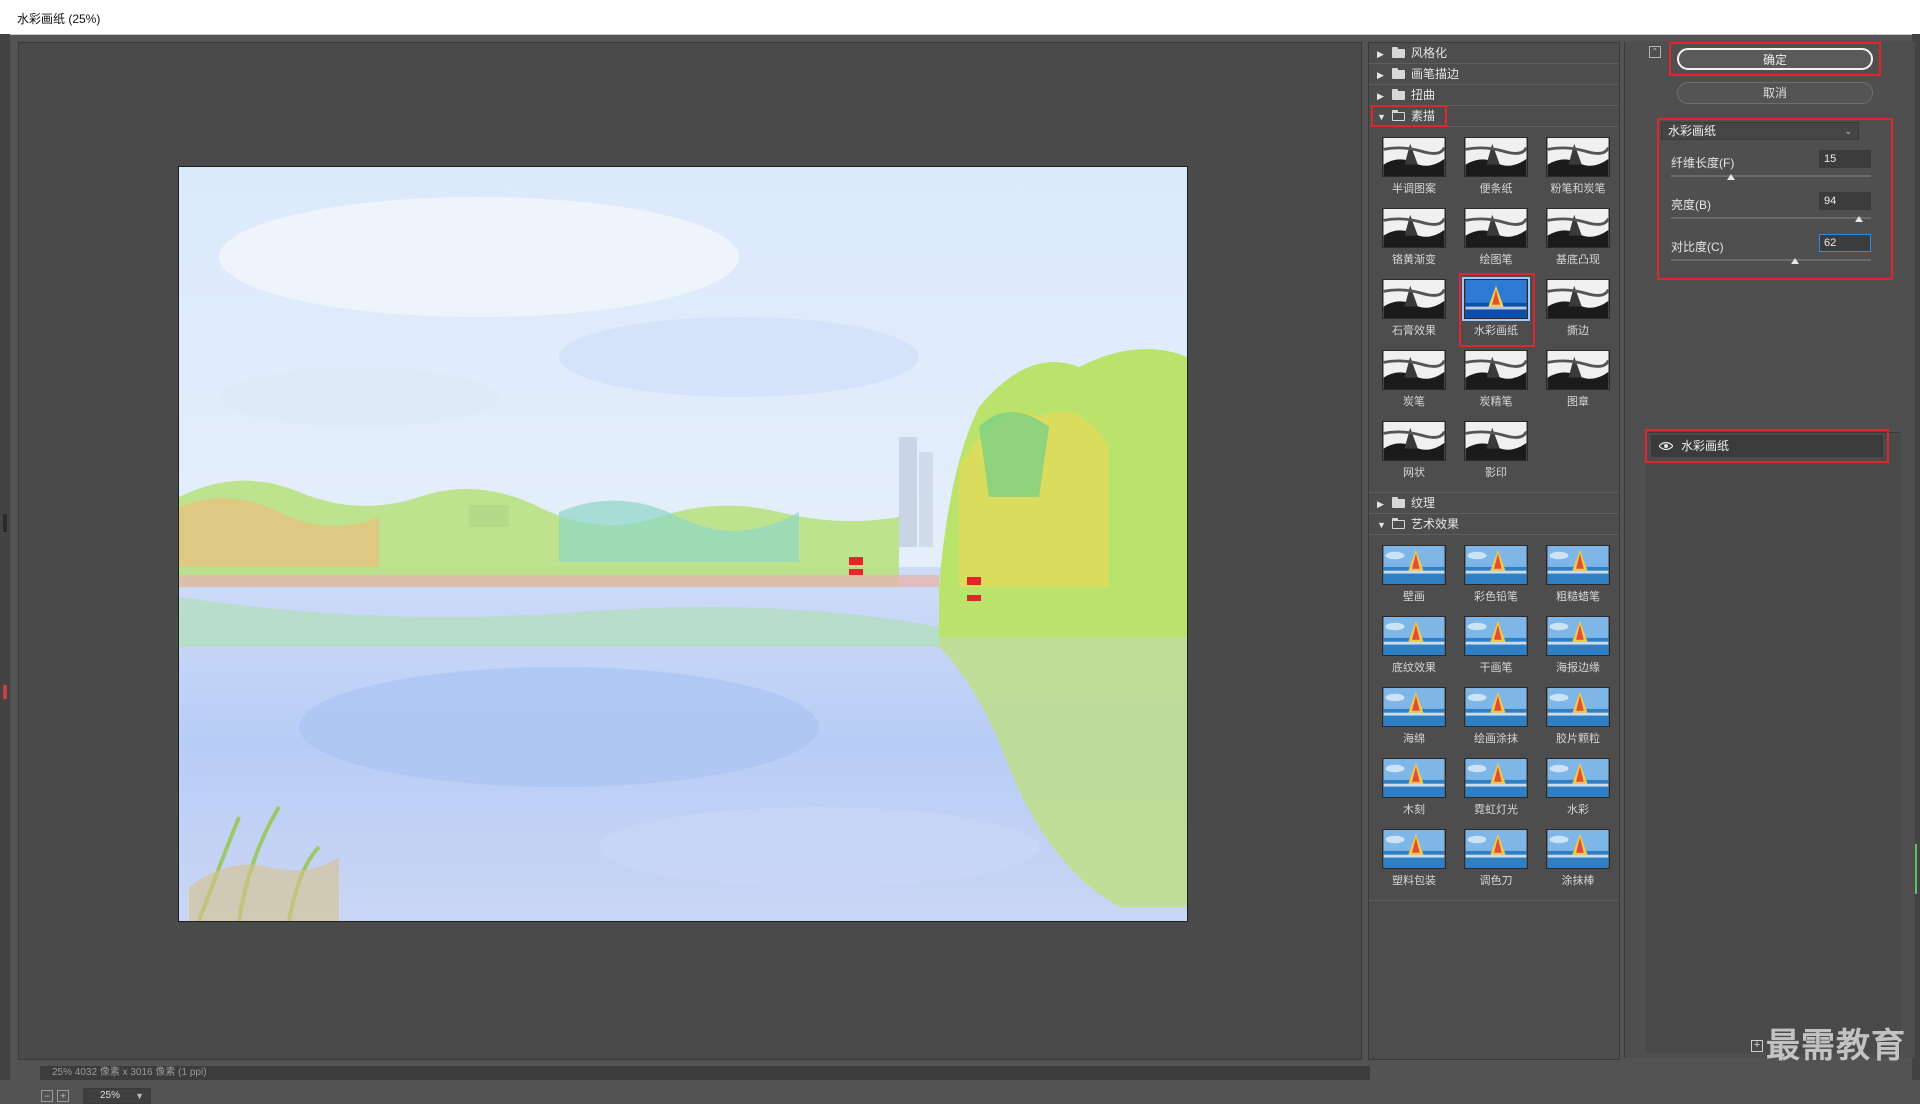 The image size is (1920, 1104). What do you see at coordinates (1578, 239) in the screenshot?
I see `filter-thumb: 基底凸现` at bounding box center [1578, 239].